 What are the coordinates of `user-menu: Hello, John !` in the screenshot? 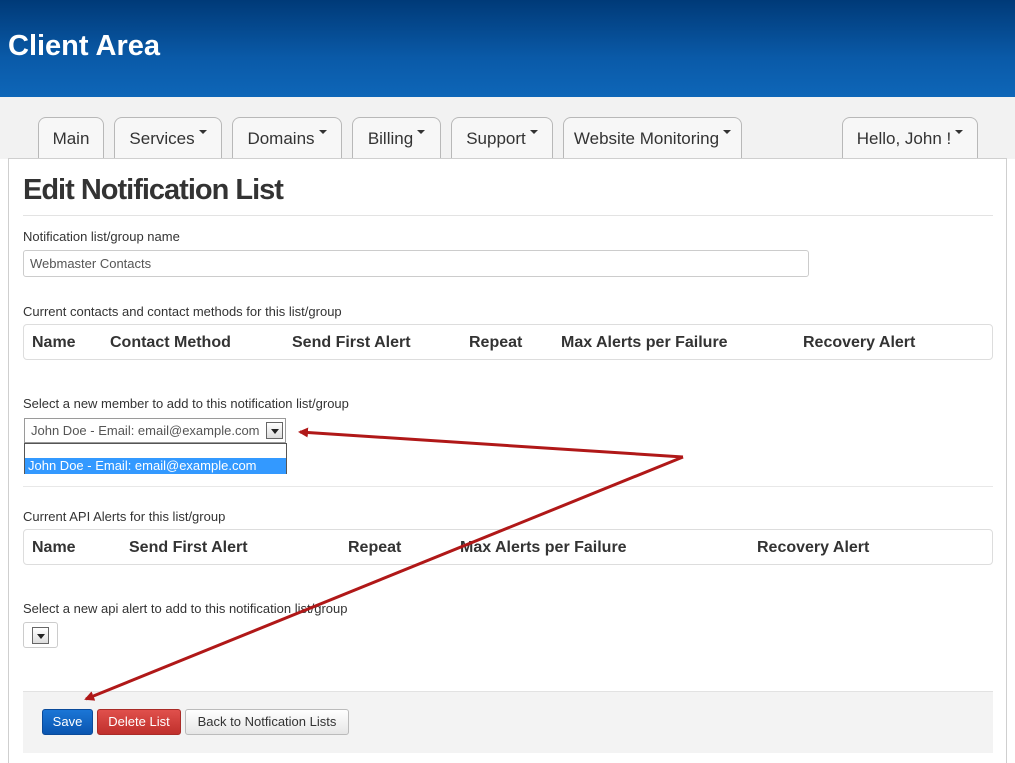 It's located at (910, 138).